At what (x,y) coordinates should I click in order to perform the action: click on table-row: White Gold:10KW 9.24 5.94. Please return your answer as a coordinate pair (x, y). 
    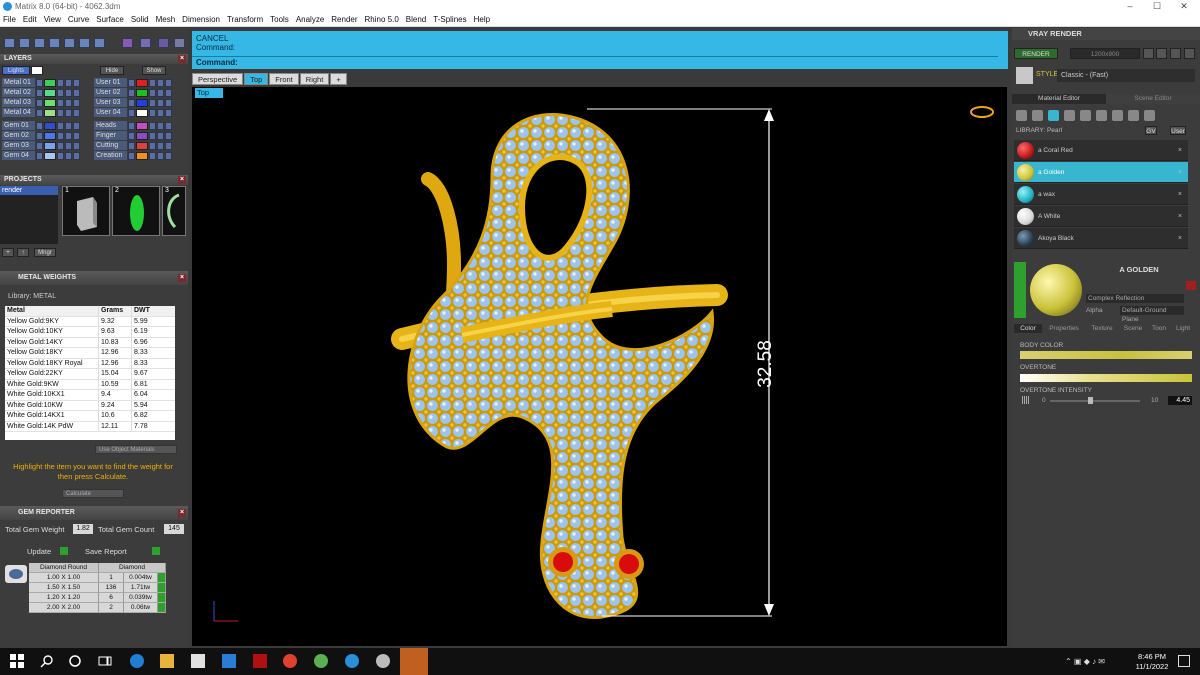
    Looking at the image, I should click on (90, 405).